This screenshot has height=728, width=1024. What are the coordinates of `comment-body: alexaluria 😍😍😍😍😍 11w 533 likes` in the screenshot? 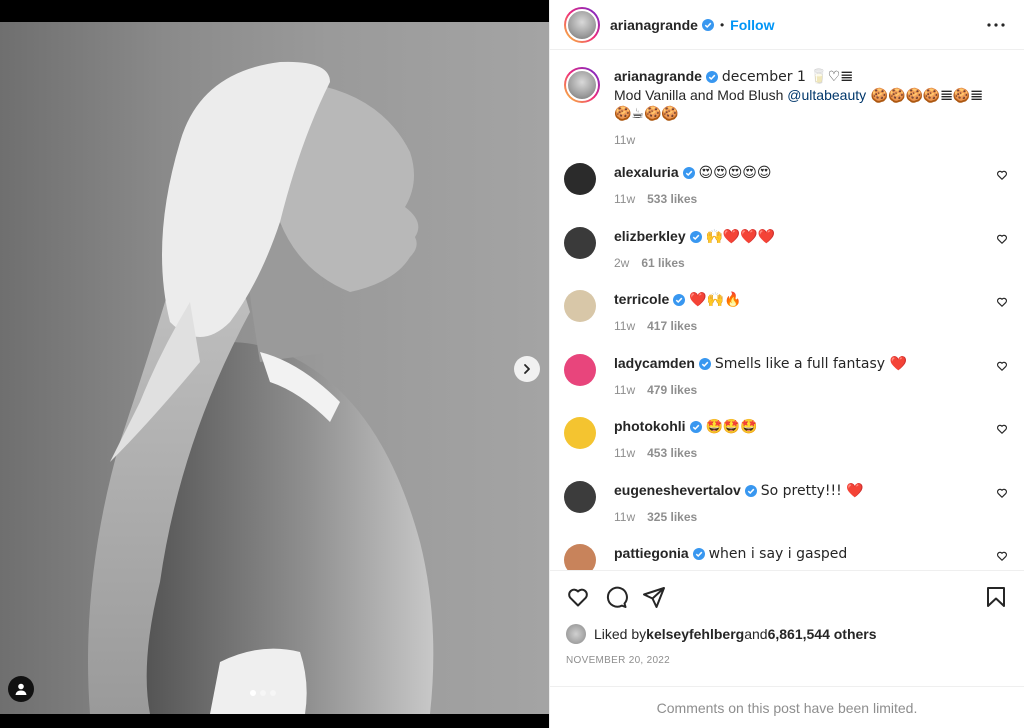 It's located at (802, 185).